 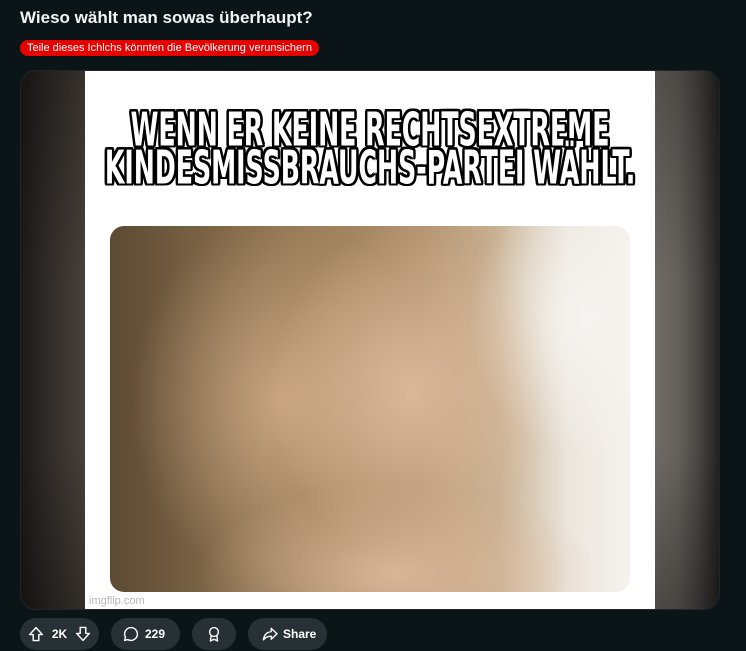 I want to click on downvote-icon, so click(x=83, y=634).